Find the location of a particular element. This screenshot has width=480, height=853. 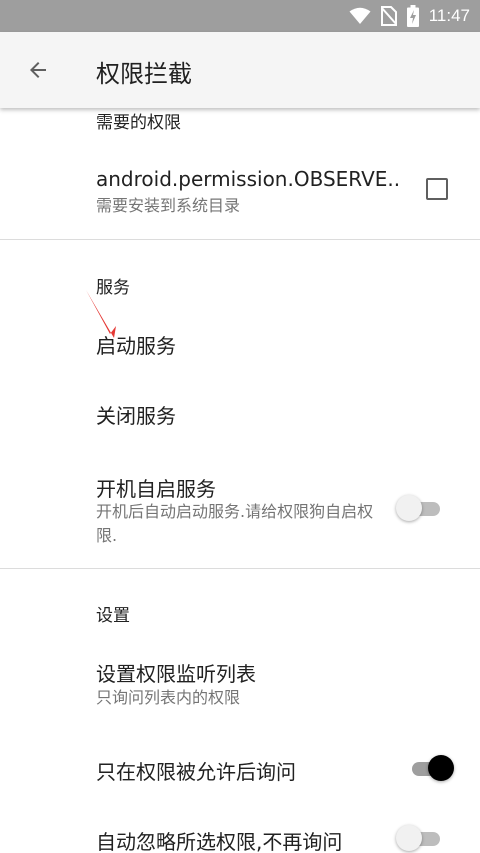

status-bar: 11:47 is located at coordinates (240, 16).